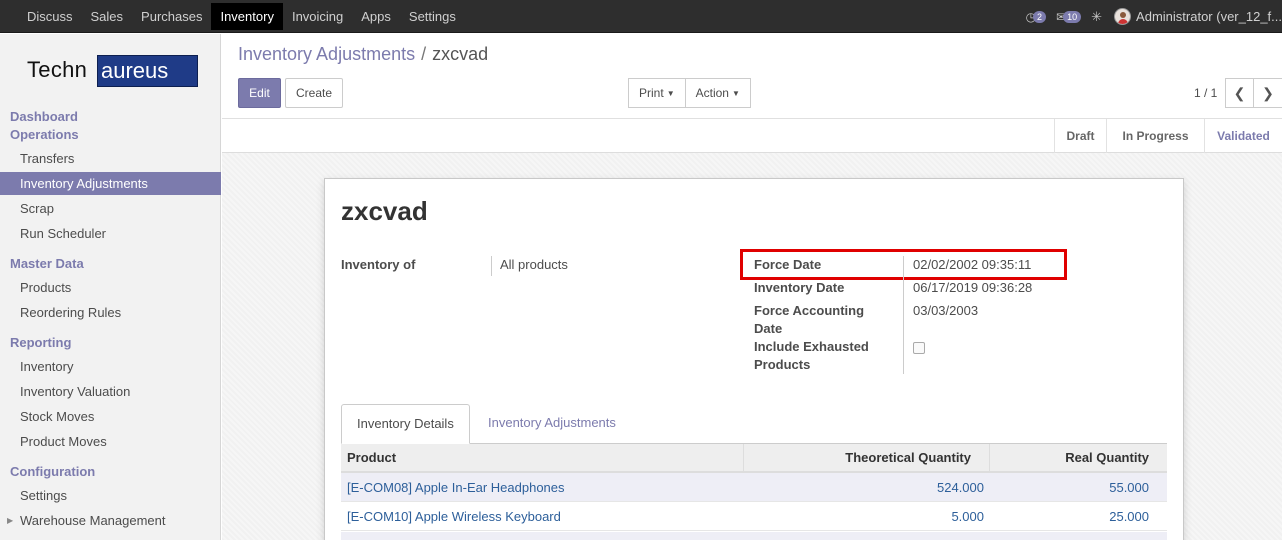  I want to click on inventory-of-label: Inventory of, so click(378, 264).